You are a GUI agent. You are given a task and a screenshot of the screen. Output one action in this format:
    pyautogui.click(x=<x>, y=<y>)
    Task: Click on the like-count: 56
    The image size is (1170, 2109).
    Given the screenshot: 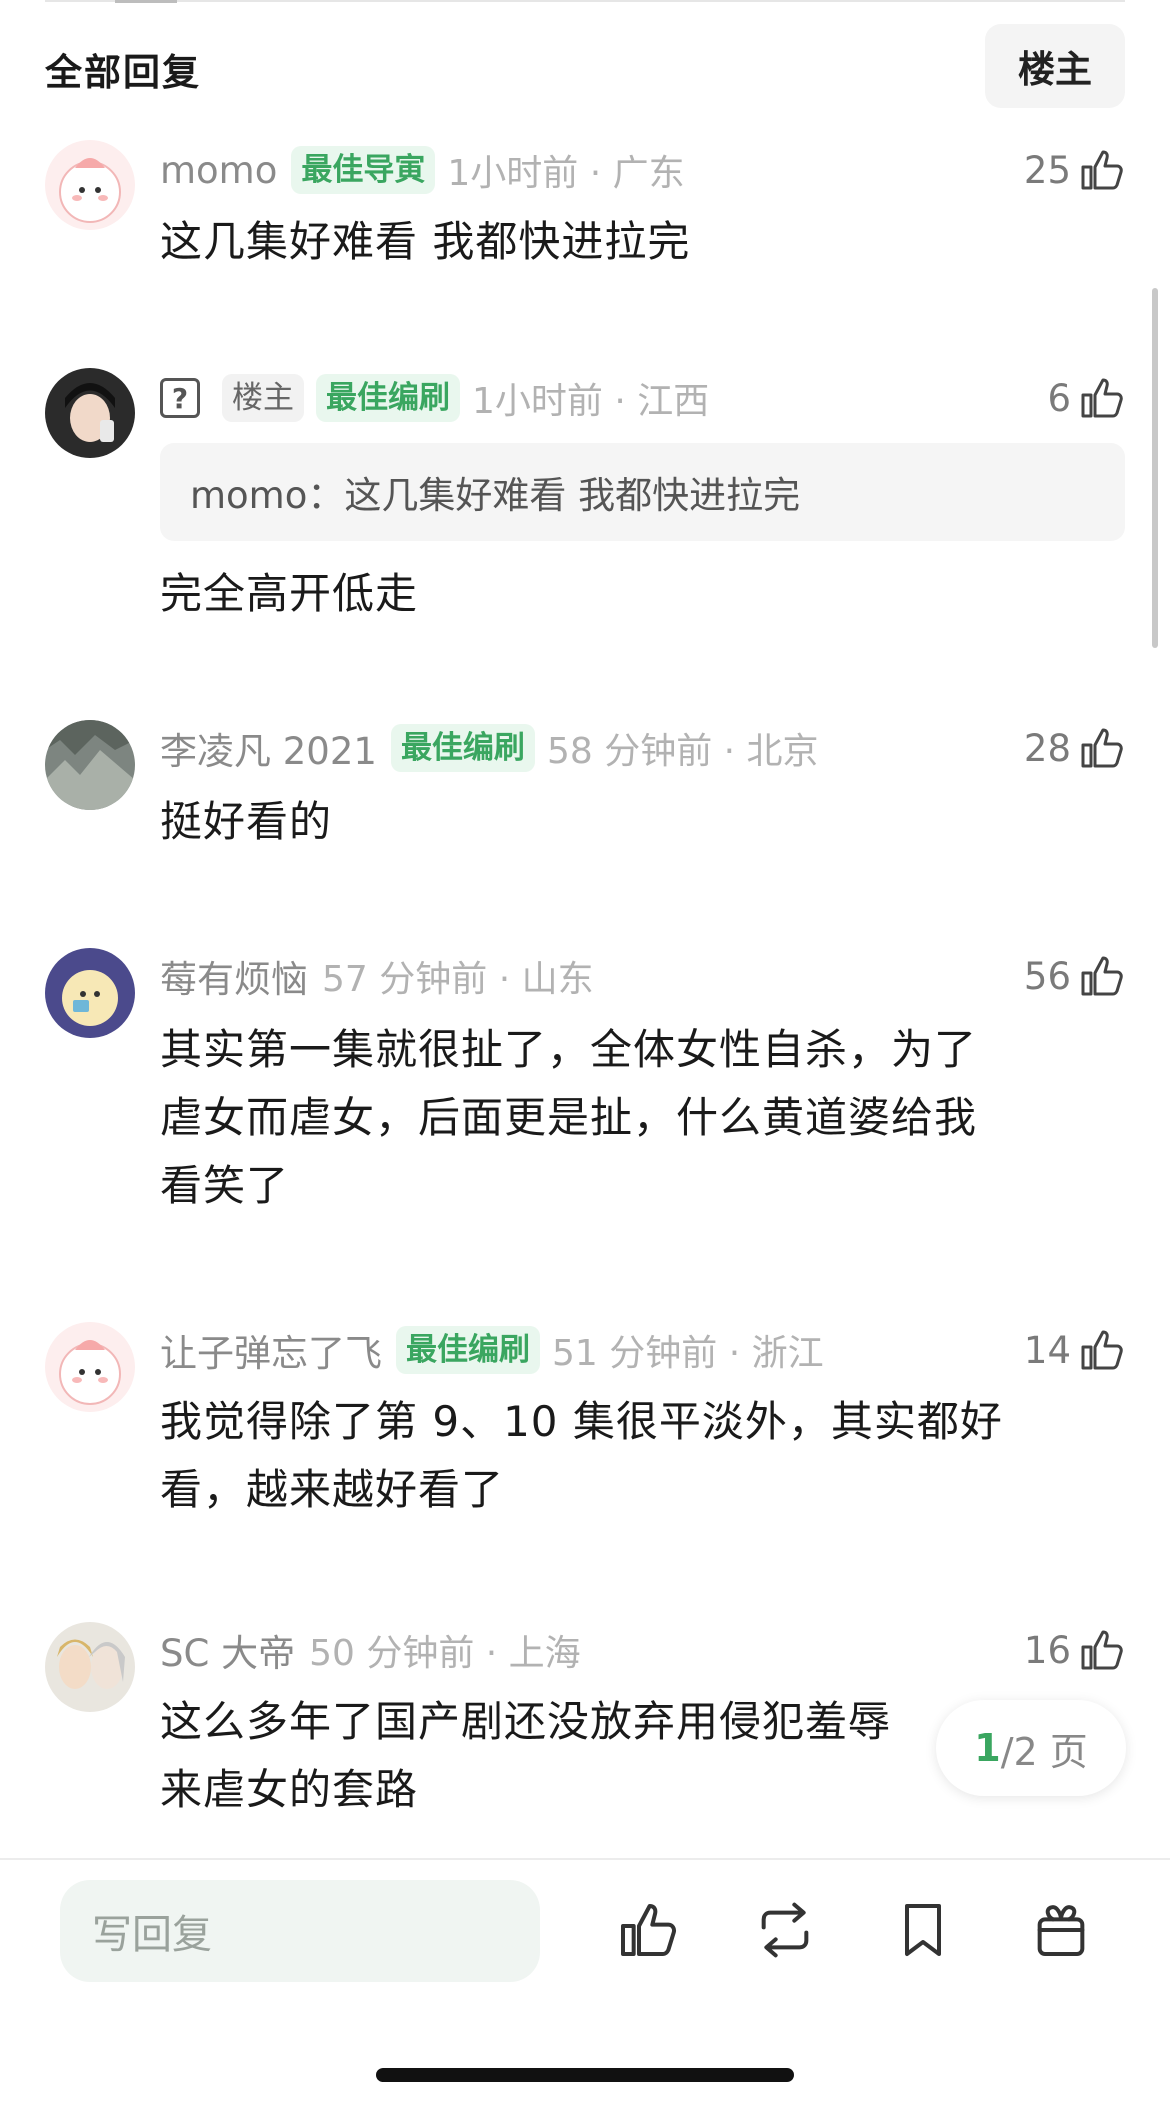 What is the action you would take?
    pyautogui.click(x=1047, y=976)
    